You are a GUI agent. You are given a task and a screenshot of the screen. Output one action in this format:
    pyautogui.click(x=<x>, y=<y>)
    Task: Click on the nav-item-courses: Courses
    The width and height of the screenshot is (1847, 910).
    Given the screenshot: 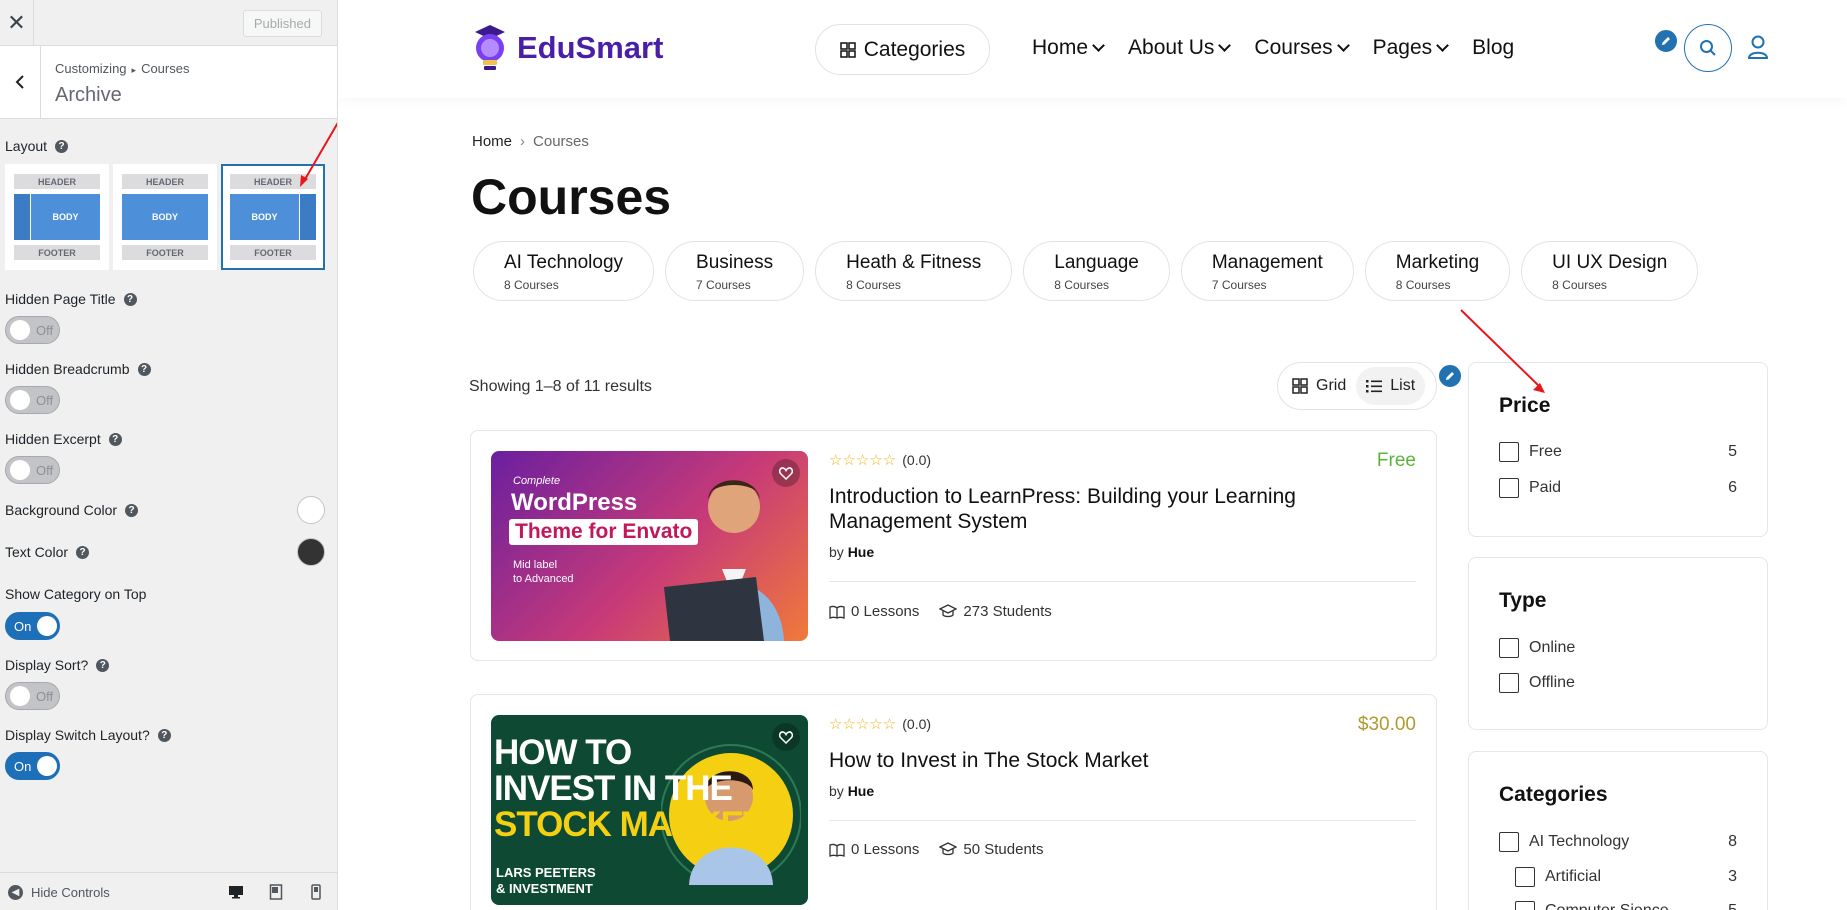 What is the action you would take?
    pyautogui.click(x=1302, y=48)
    